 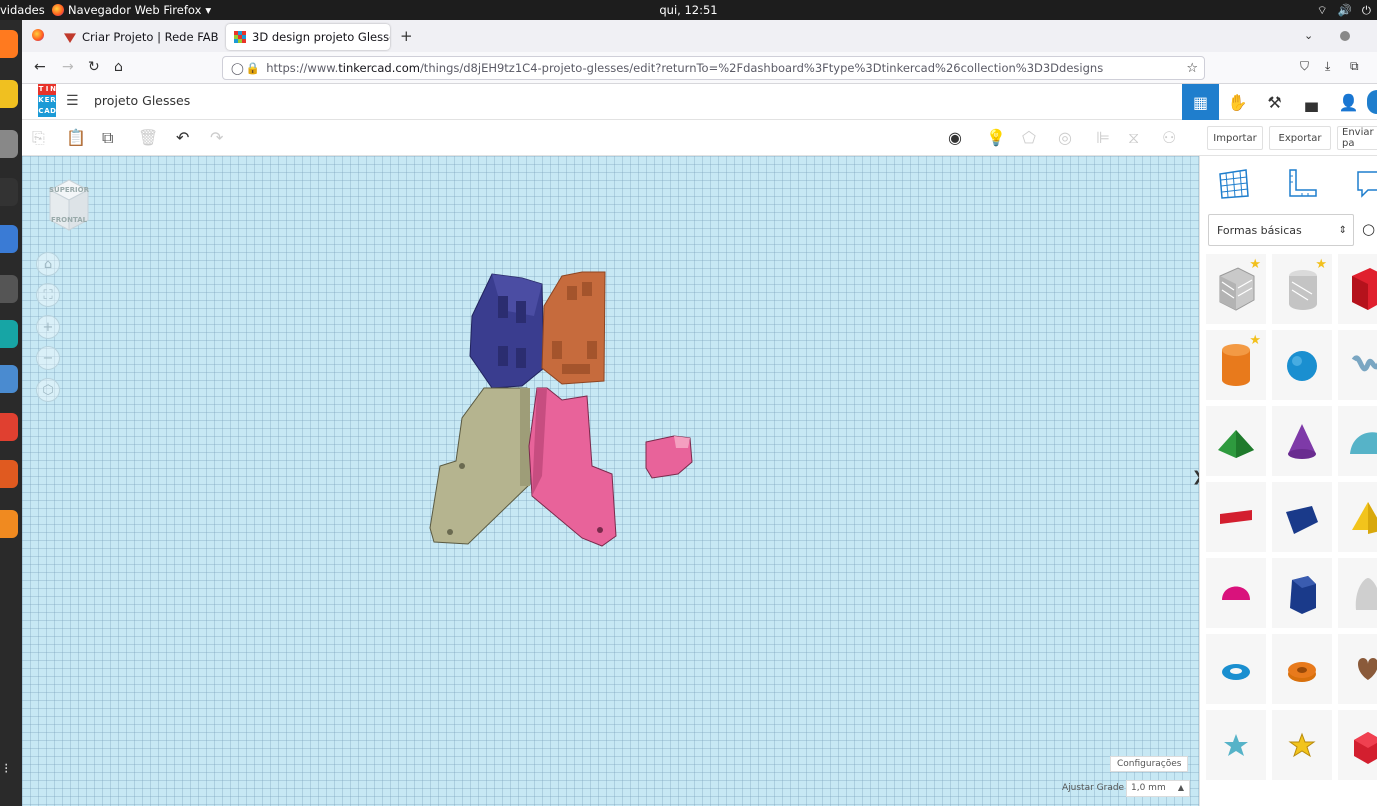 I want to click on firefox-view-icon, so click(x=38, y=35).